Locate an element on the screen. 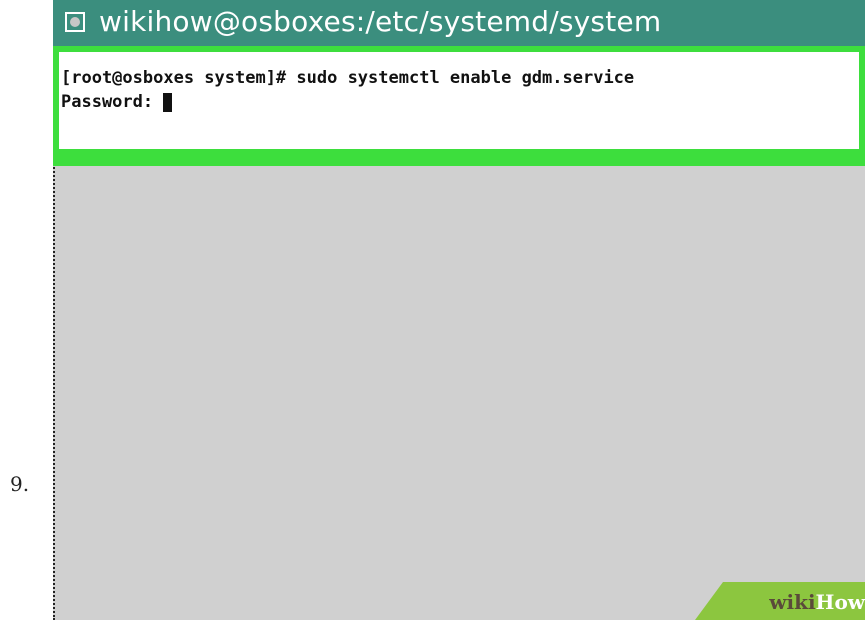 This screenshot has width=865, height=620. window-menu-icon is located at coordinates (75, 22).